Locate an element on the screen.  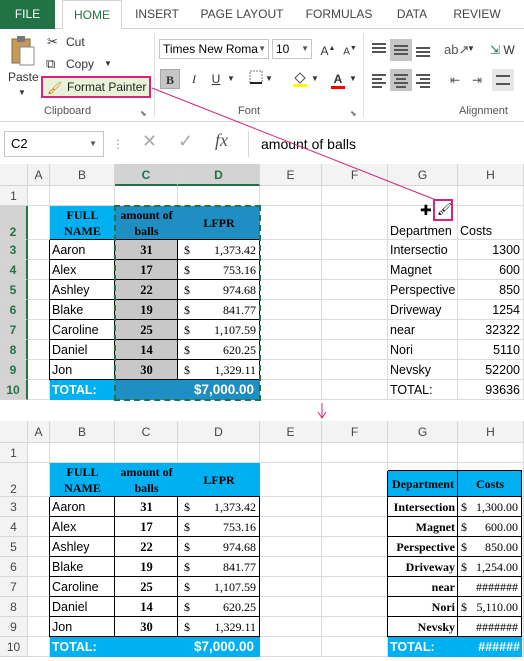
paintbrush-icon: 🖌 is located at coordinates (445, 209).